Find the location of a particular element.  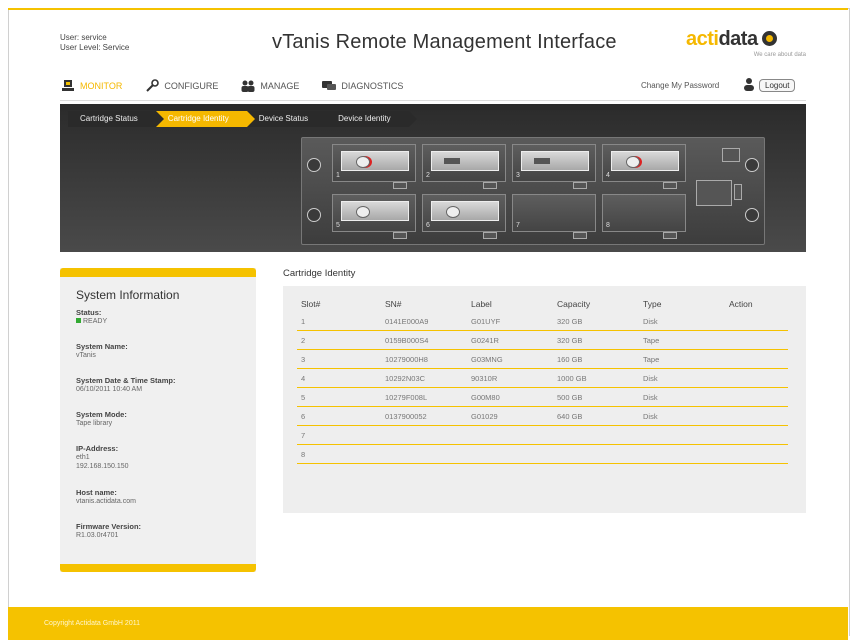

table-row: 6 0137900052 G01029 640 GB Disk is located at coordinates (542, 416).